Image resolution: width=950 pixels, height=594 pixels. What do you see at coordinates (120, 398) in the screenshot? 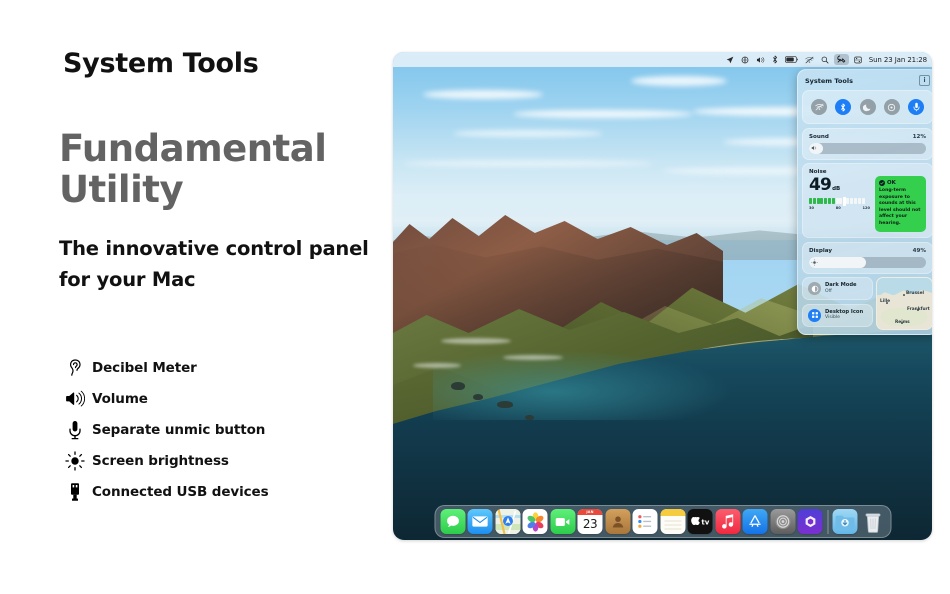
I see `feature-label: Volume` at bounding box center [120, 398].